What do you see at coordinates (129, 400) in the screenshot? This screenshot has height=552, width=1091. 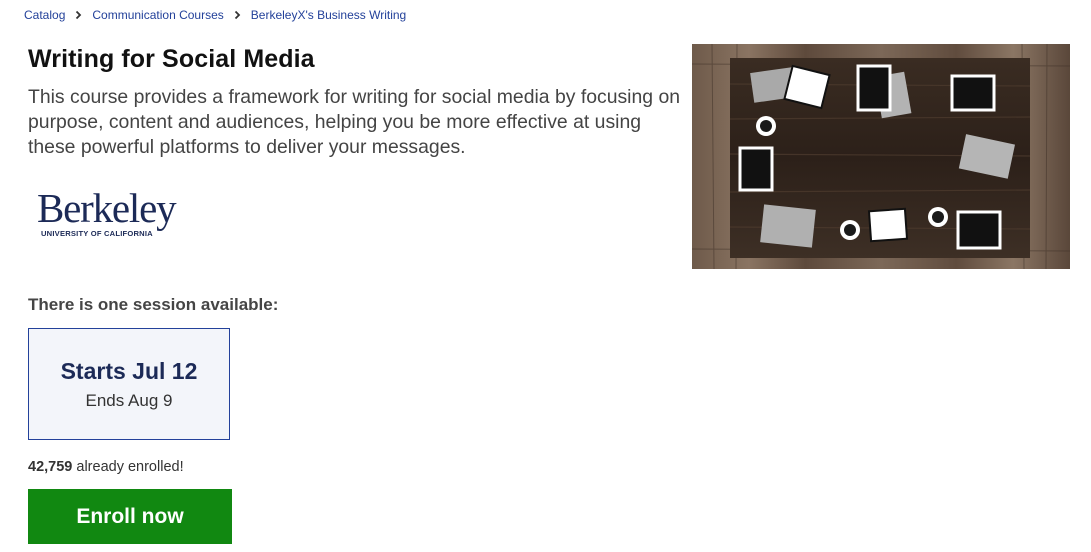 I see `session-end-date: Ends Aug 9` at bounding box center [129, 400].